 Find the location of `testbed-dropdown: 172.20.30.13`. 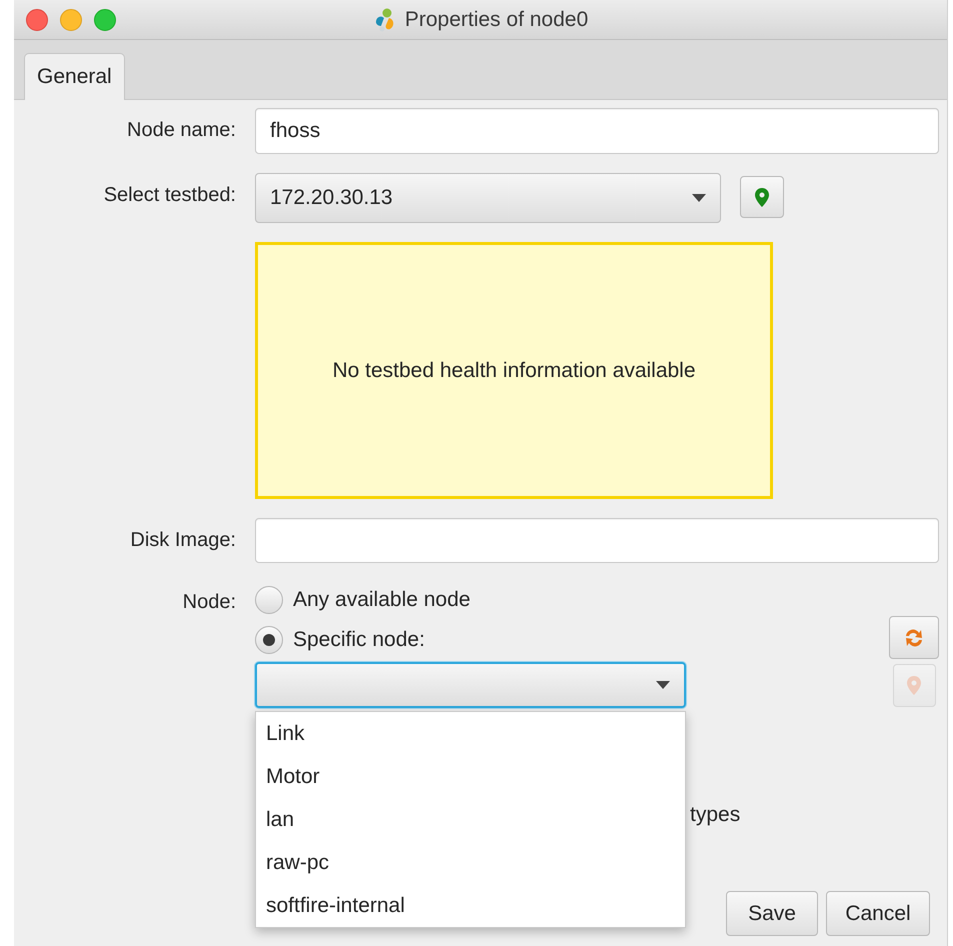

testbed-dropdown: 172.20.30.13 is located at coordinates (488, 198).